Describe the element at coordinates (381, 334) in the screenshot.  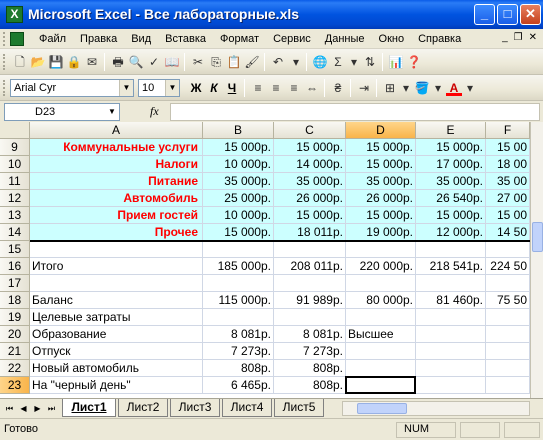
I see `cell-d20: Высшее` at that location.